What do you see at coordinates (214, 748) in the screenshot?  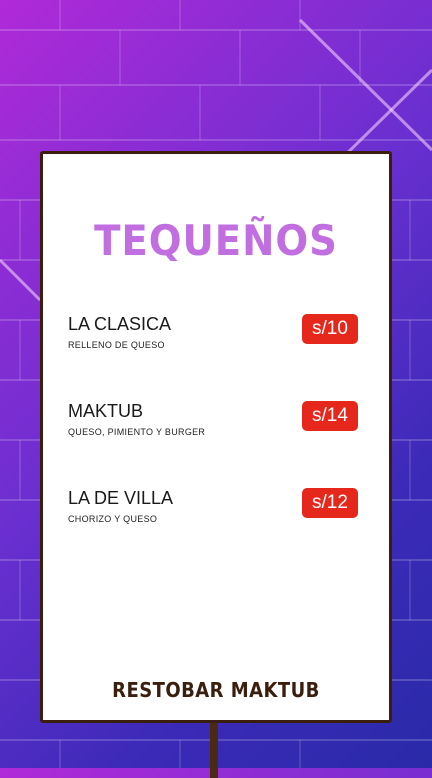 I see `sign-post` at bounding box center [214, 748].